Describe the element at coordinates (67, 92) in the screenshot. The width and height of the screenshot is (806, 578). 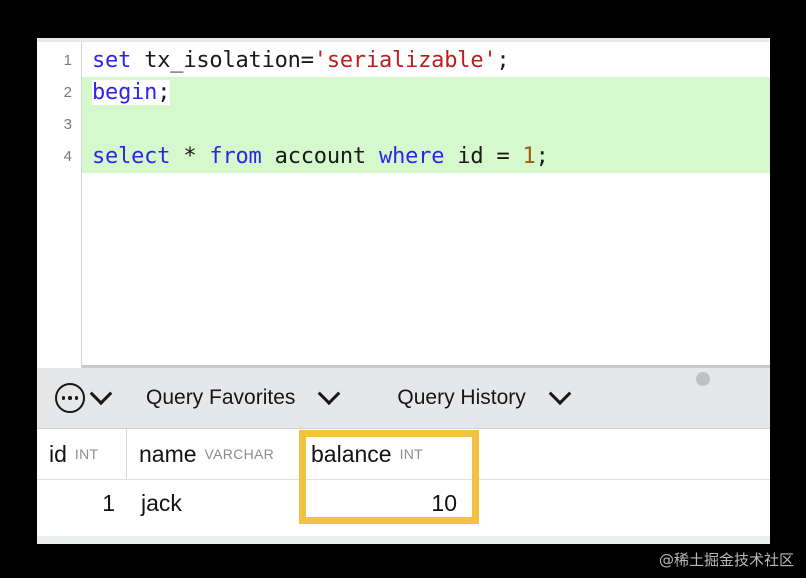
I see `line-number: 2` at that location.